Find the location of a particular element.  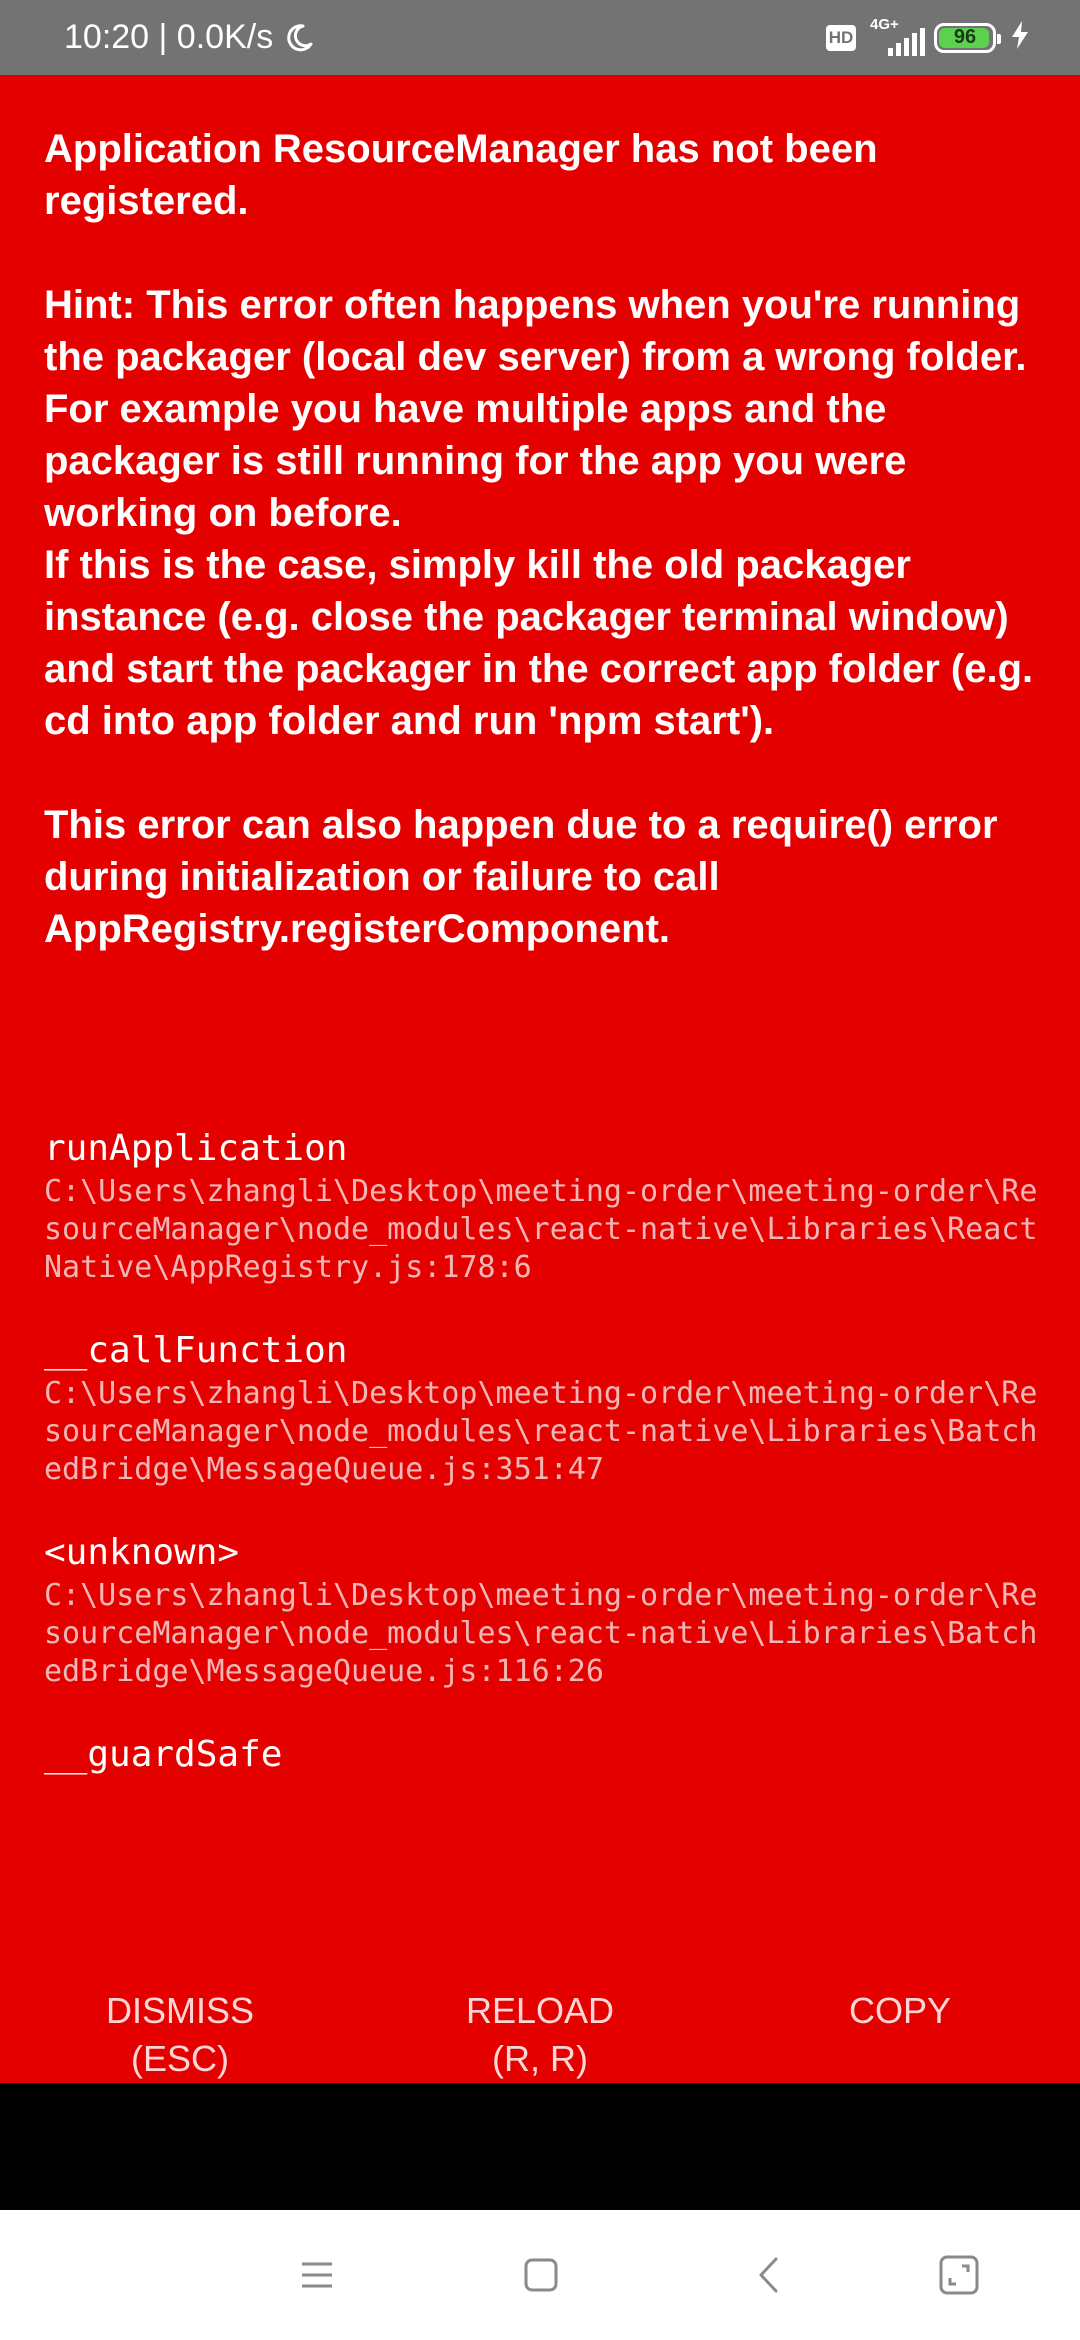

stack-function: __guardSafe is located at coordinates (163, 1754).